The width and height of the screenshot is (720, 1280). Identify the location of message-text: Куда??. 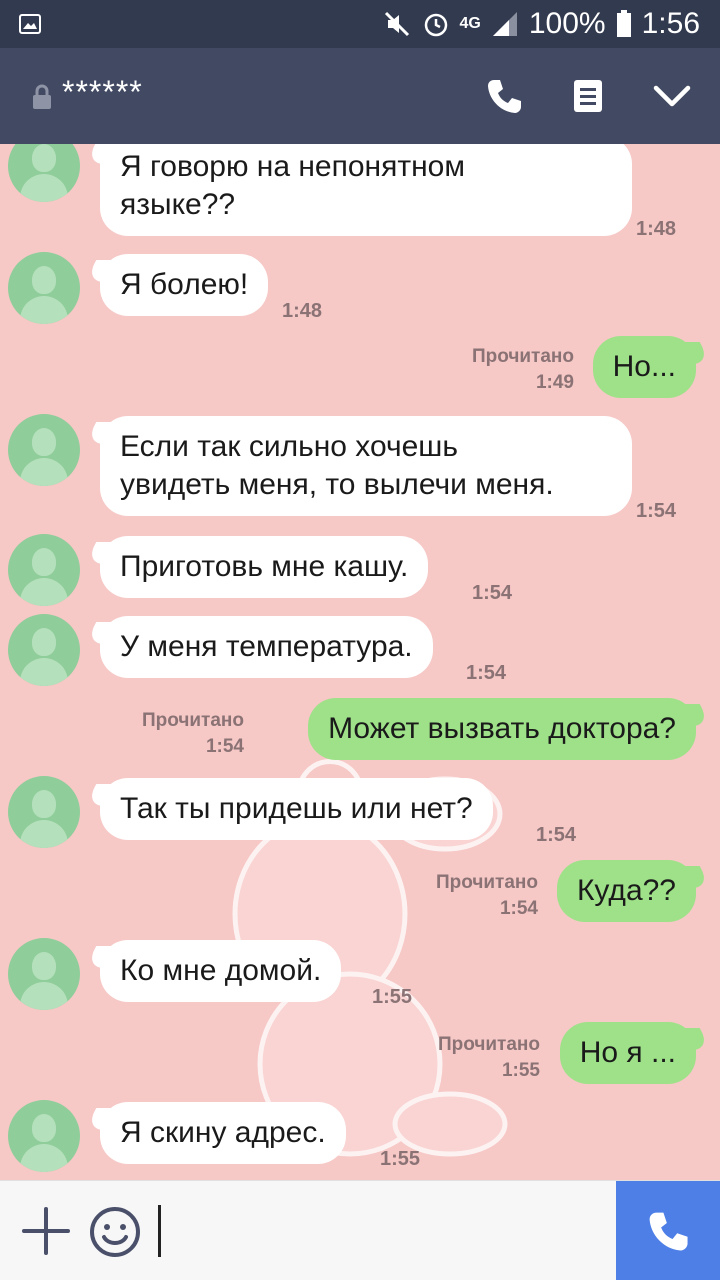
(626, 890).